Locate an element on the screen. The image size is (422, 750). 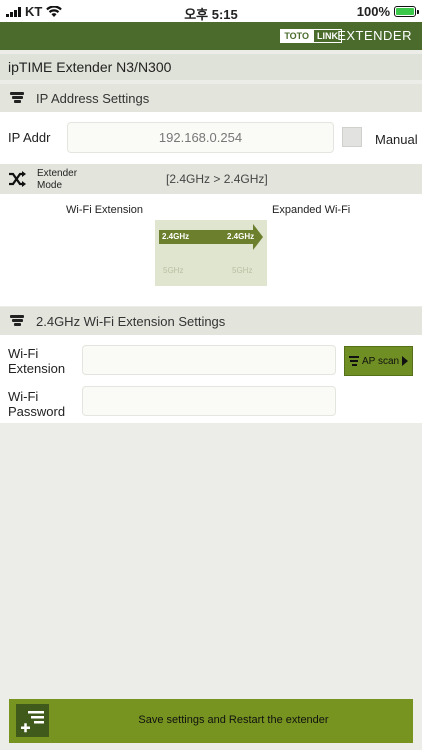
totolink-logo: TOTO LINK is located at coordinates (311, 36).